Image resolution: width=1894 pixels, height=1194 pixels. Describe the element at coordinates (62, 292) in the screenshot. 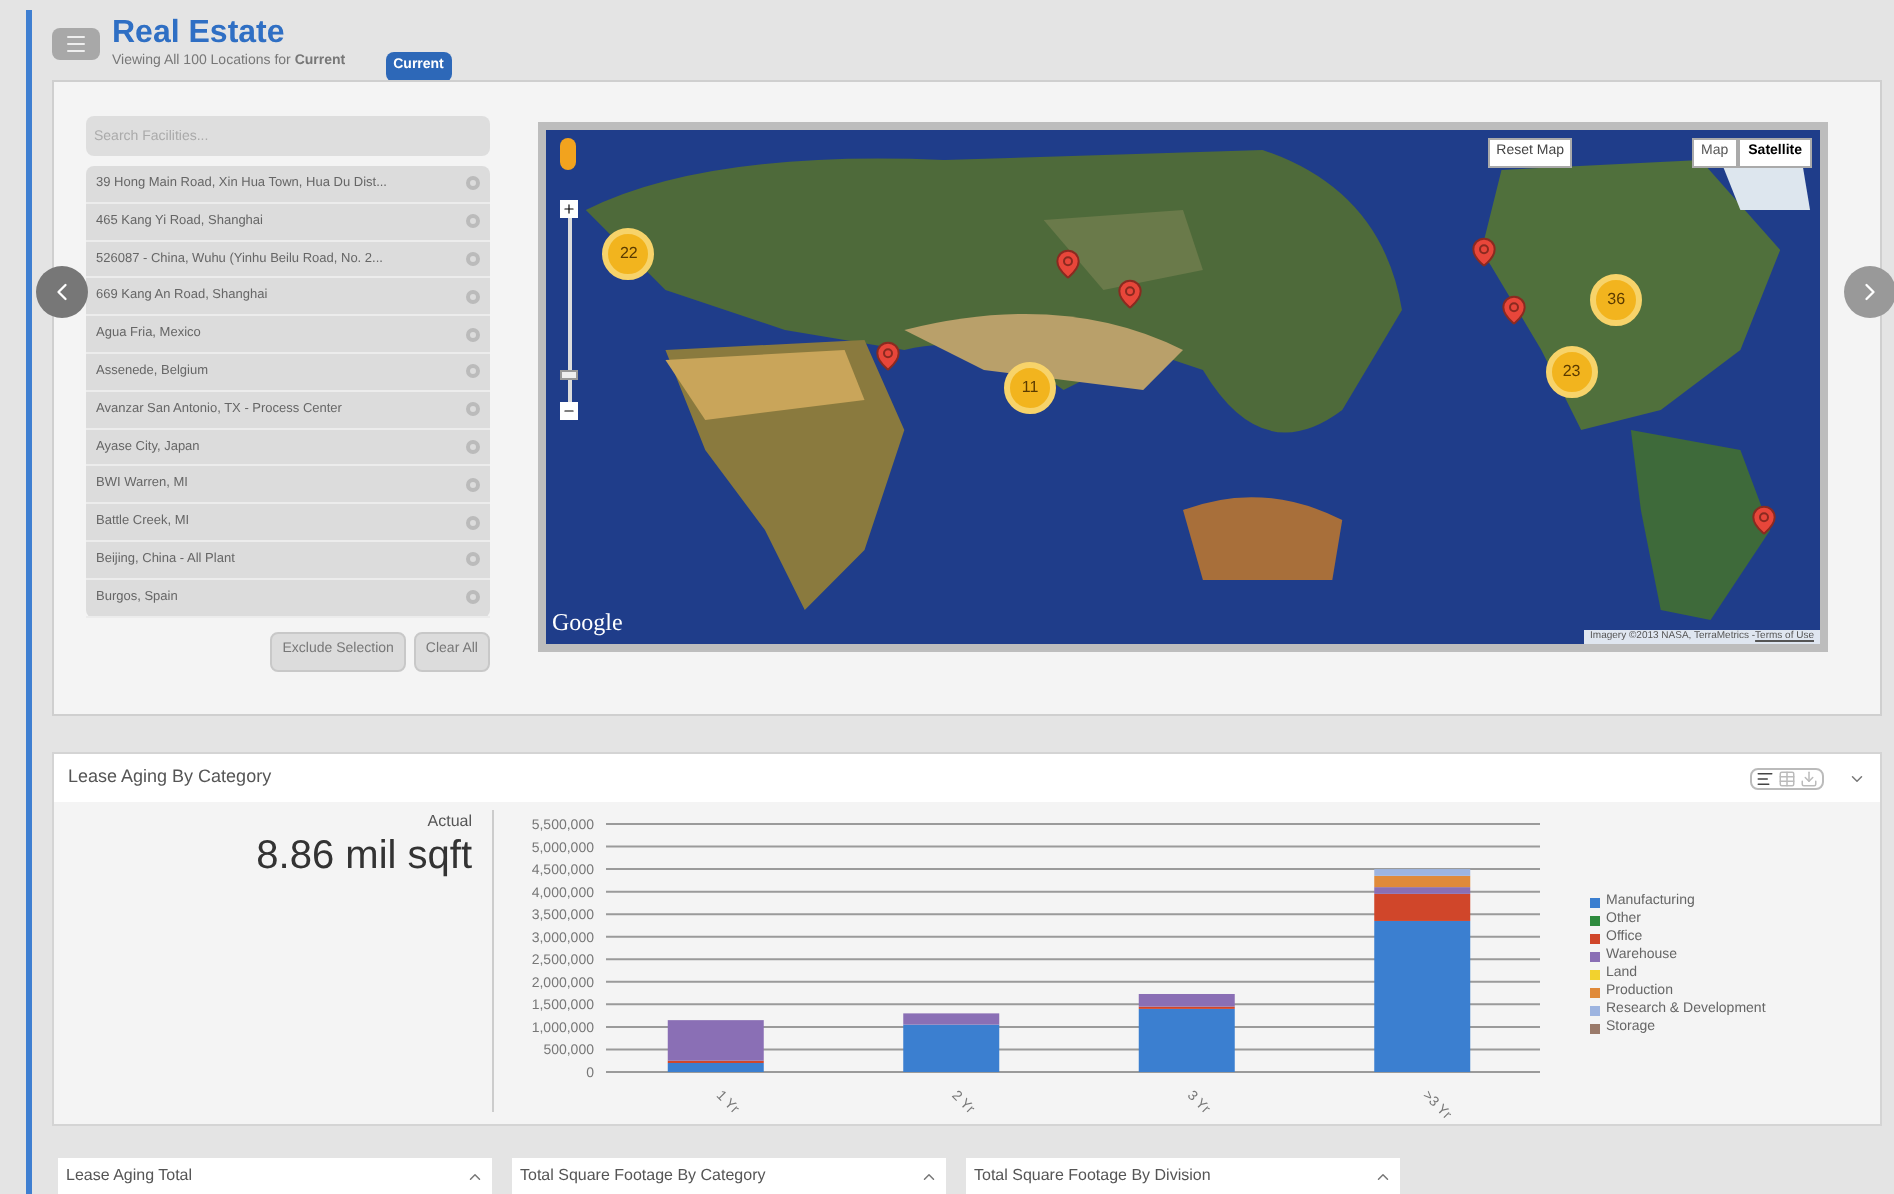

I see `previous-button` at that location.